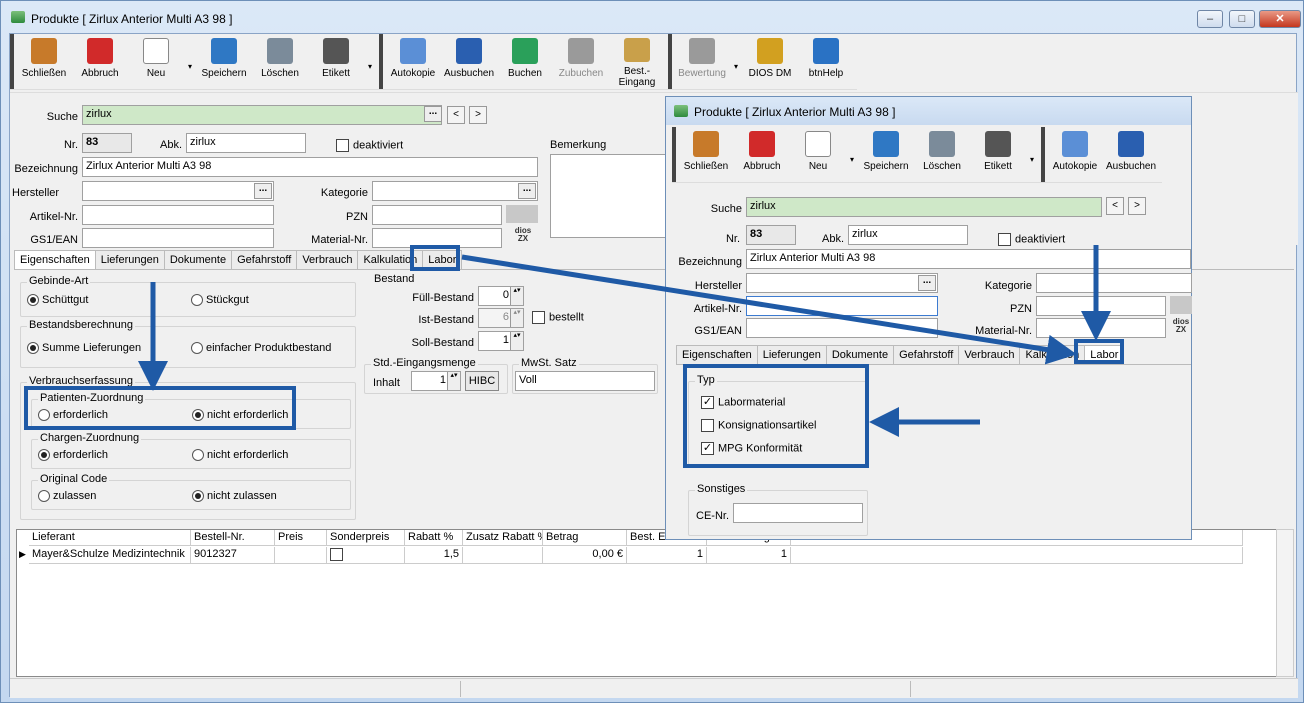 The image size is (1304, 703). Describe the element at coordinates (749, 555) in the screenshot. I see `table-cell: 1` at that location.